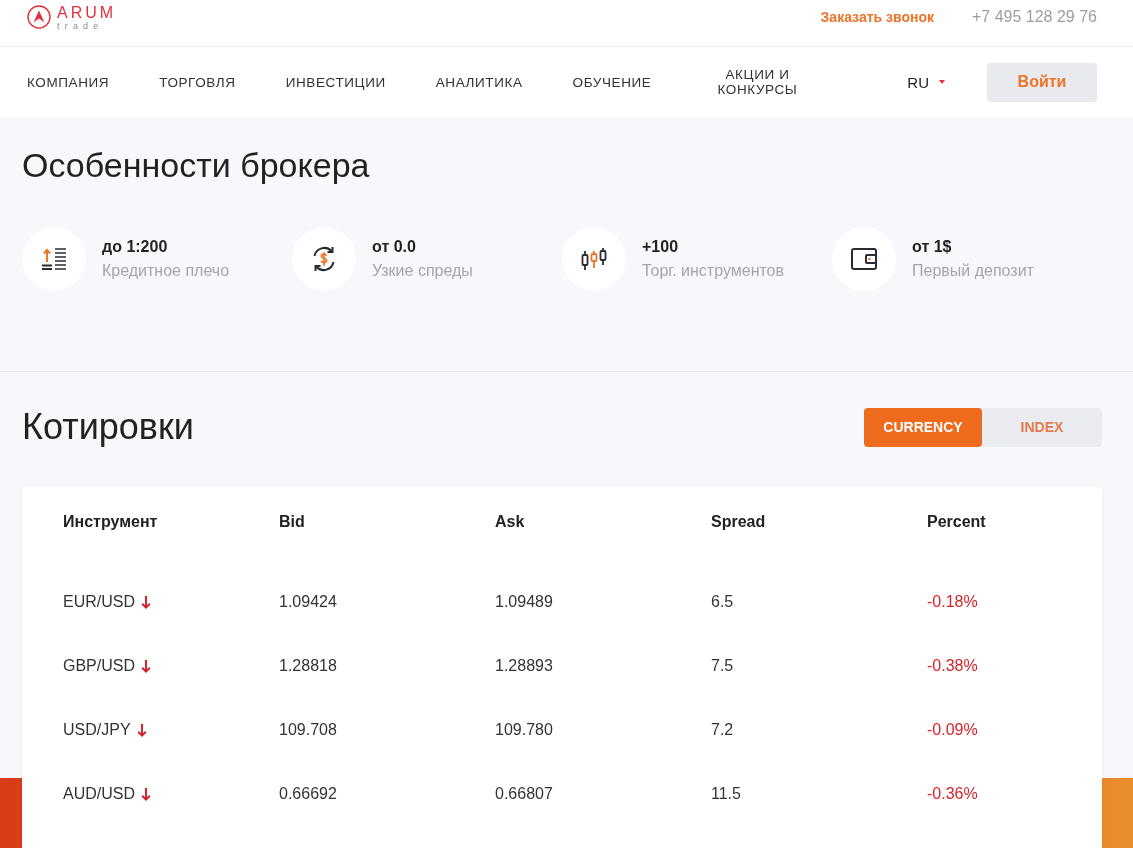 This screenshot has height=848, width=1133. Describe the element at coordinates (394, 246) in the screenshot. I see `feature-value: от 0.0` at that location.